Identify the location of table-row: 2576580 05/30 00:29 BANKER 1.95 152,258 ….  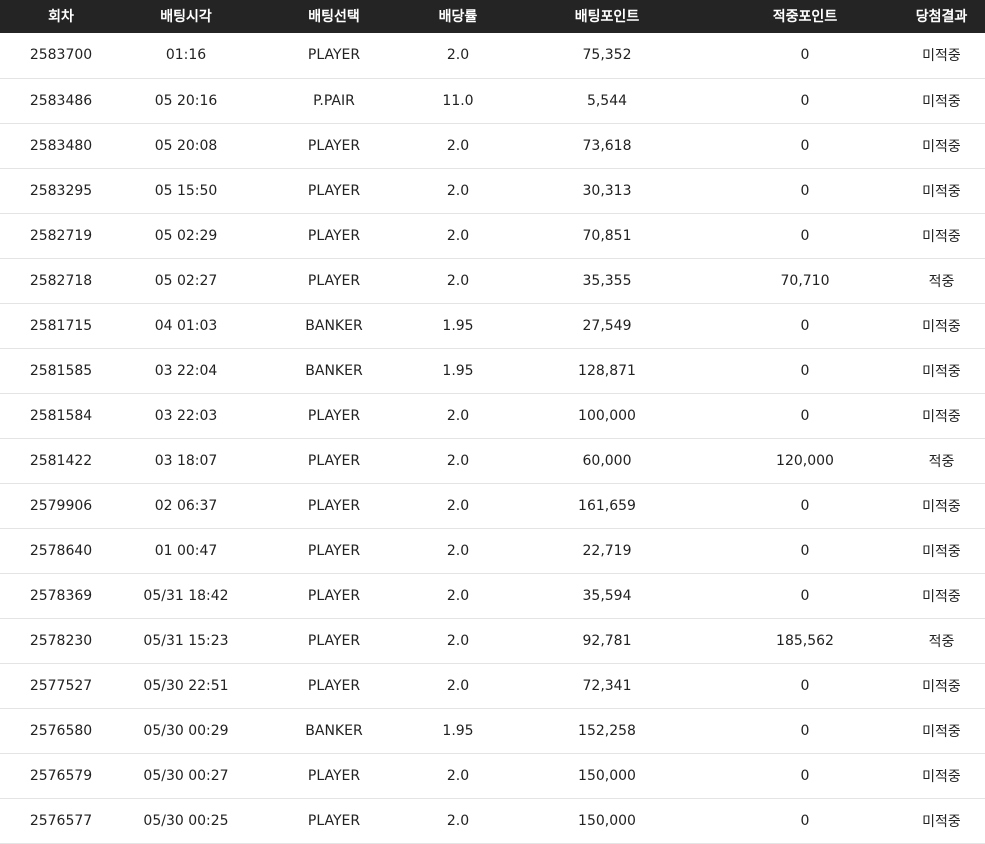
(492, 731).